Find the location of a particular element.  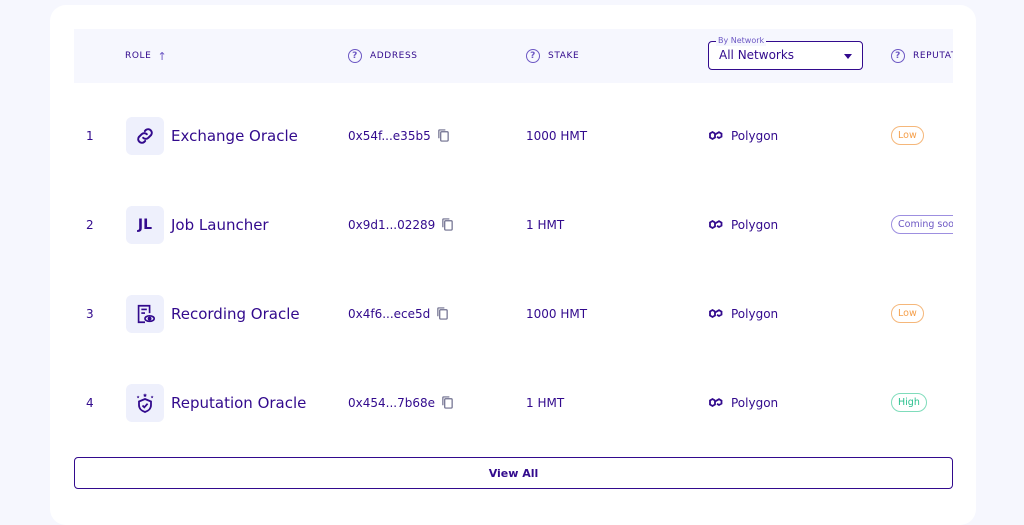

address-value: 0x454...7b68e is located at coordinates (391, 402).